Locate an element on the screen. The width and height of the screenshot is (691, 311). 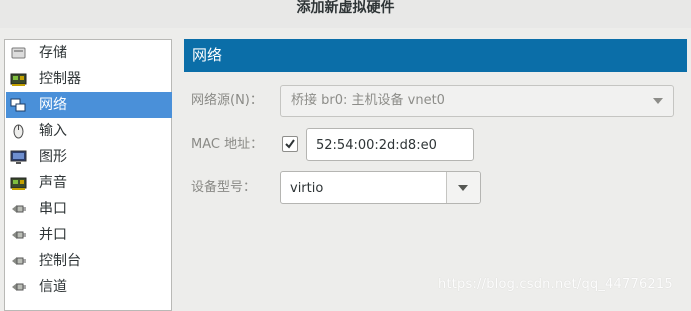
sidebar-item-parallel: 并口 is located at coordinates (89, 235).